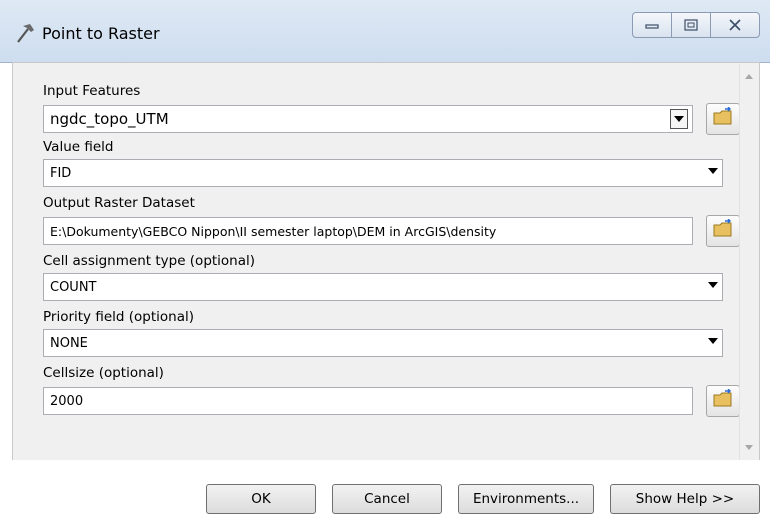  Describe the element at coordinates (383, 343) in the screenshot. I see `priority-field-select: NONE` at that location.